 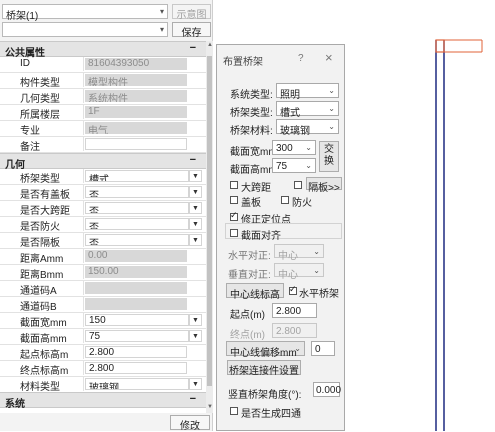 What do you see at coordinates (327, 389) in the screenshot?
I see `vert-angle-input: 0.000` at bounding box center [327, 389].